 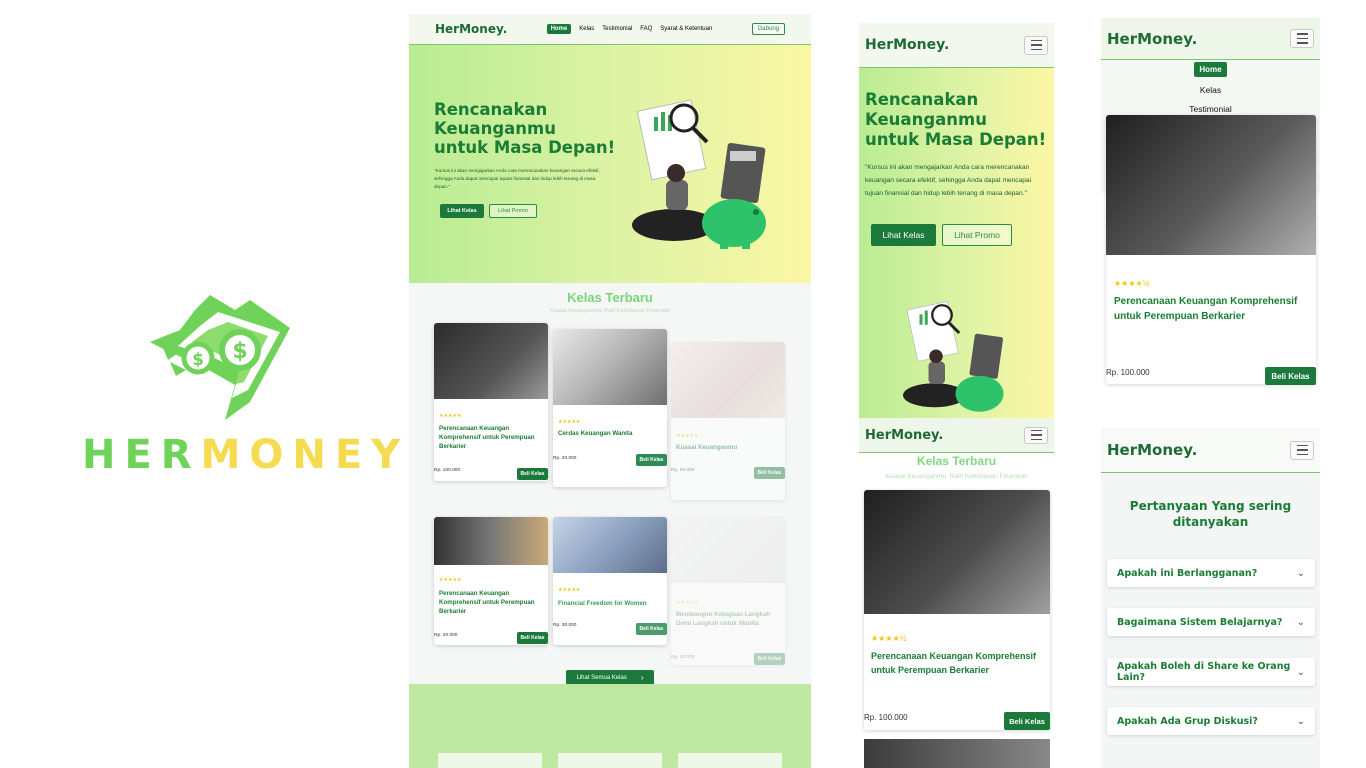 What do you see at coordinates (1211, 721) in the screenshot?
I see `faq-item: Apakah Ada Grup Diskusi? ⌄` at bounding box center [1211, 721].